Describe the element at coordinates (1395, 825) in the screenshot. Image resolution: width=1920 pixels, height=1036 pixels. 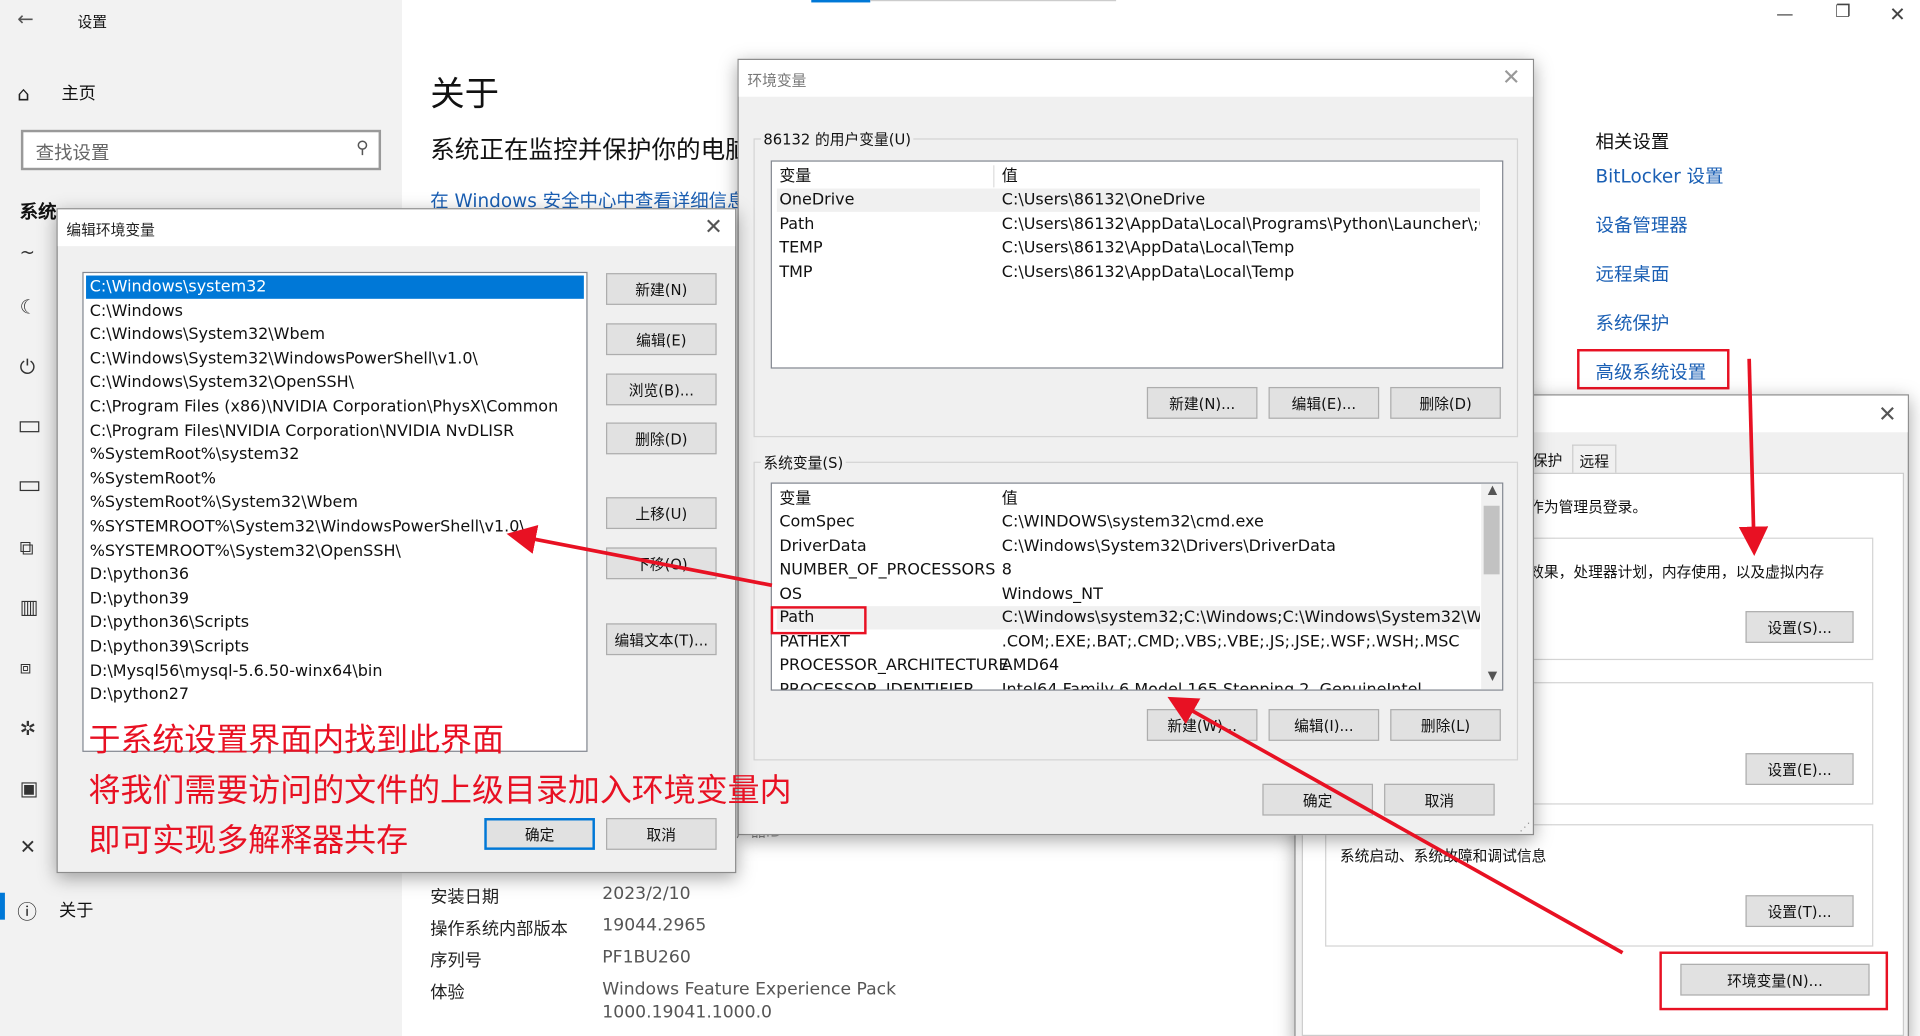
I see `arrow-to-env-dialog` at that location.